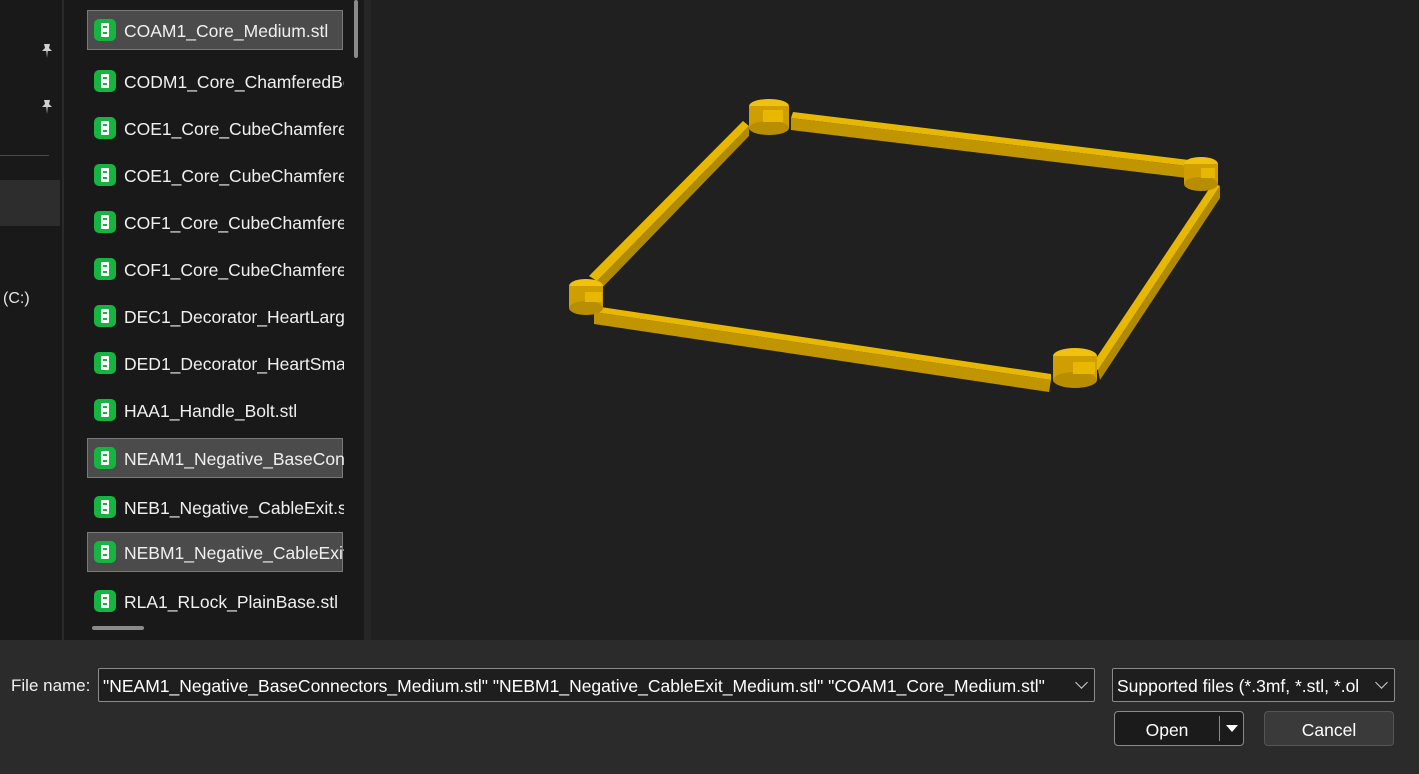 This screenshot has height=774, width=1419. What do you see at coordinates (234, 508) in the screenshot?
I see `file-name: NEB1_Negative_CableExit.stl` at bounding box center [234, 508].